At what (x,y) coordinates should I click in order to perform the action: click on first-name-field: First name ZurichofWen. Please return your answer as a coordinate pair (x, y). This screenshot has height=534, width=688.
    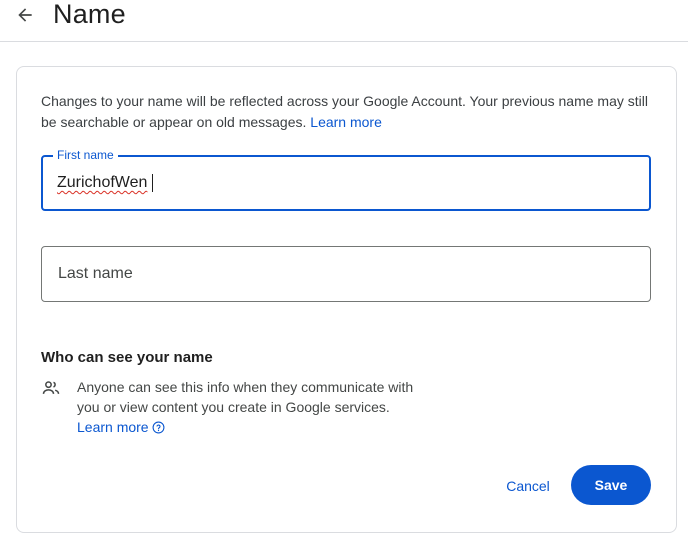
    Looking at the image, I should click on (346, 179).